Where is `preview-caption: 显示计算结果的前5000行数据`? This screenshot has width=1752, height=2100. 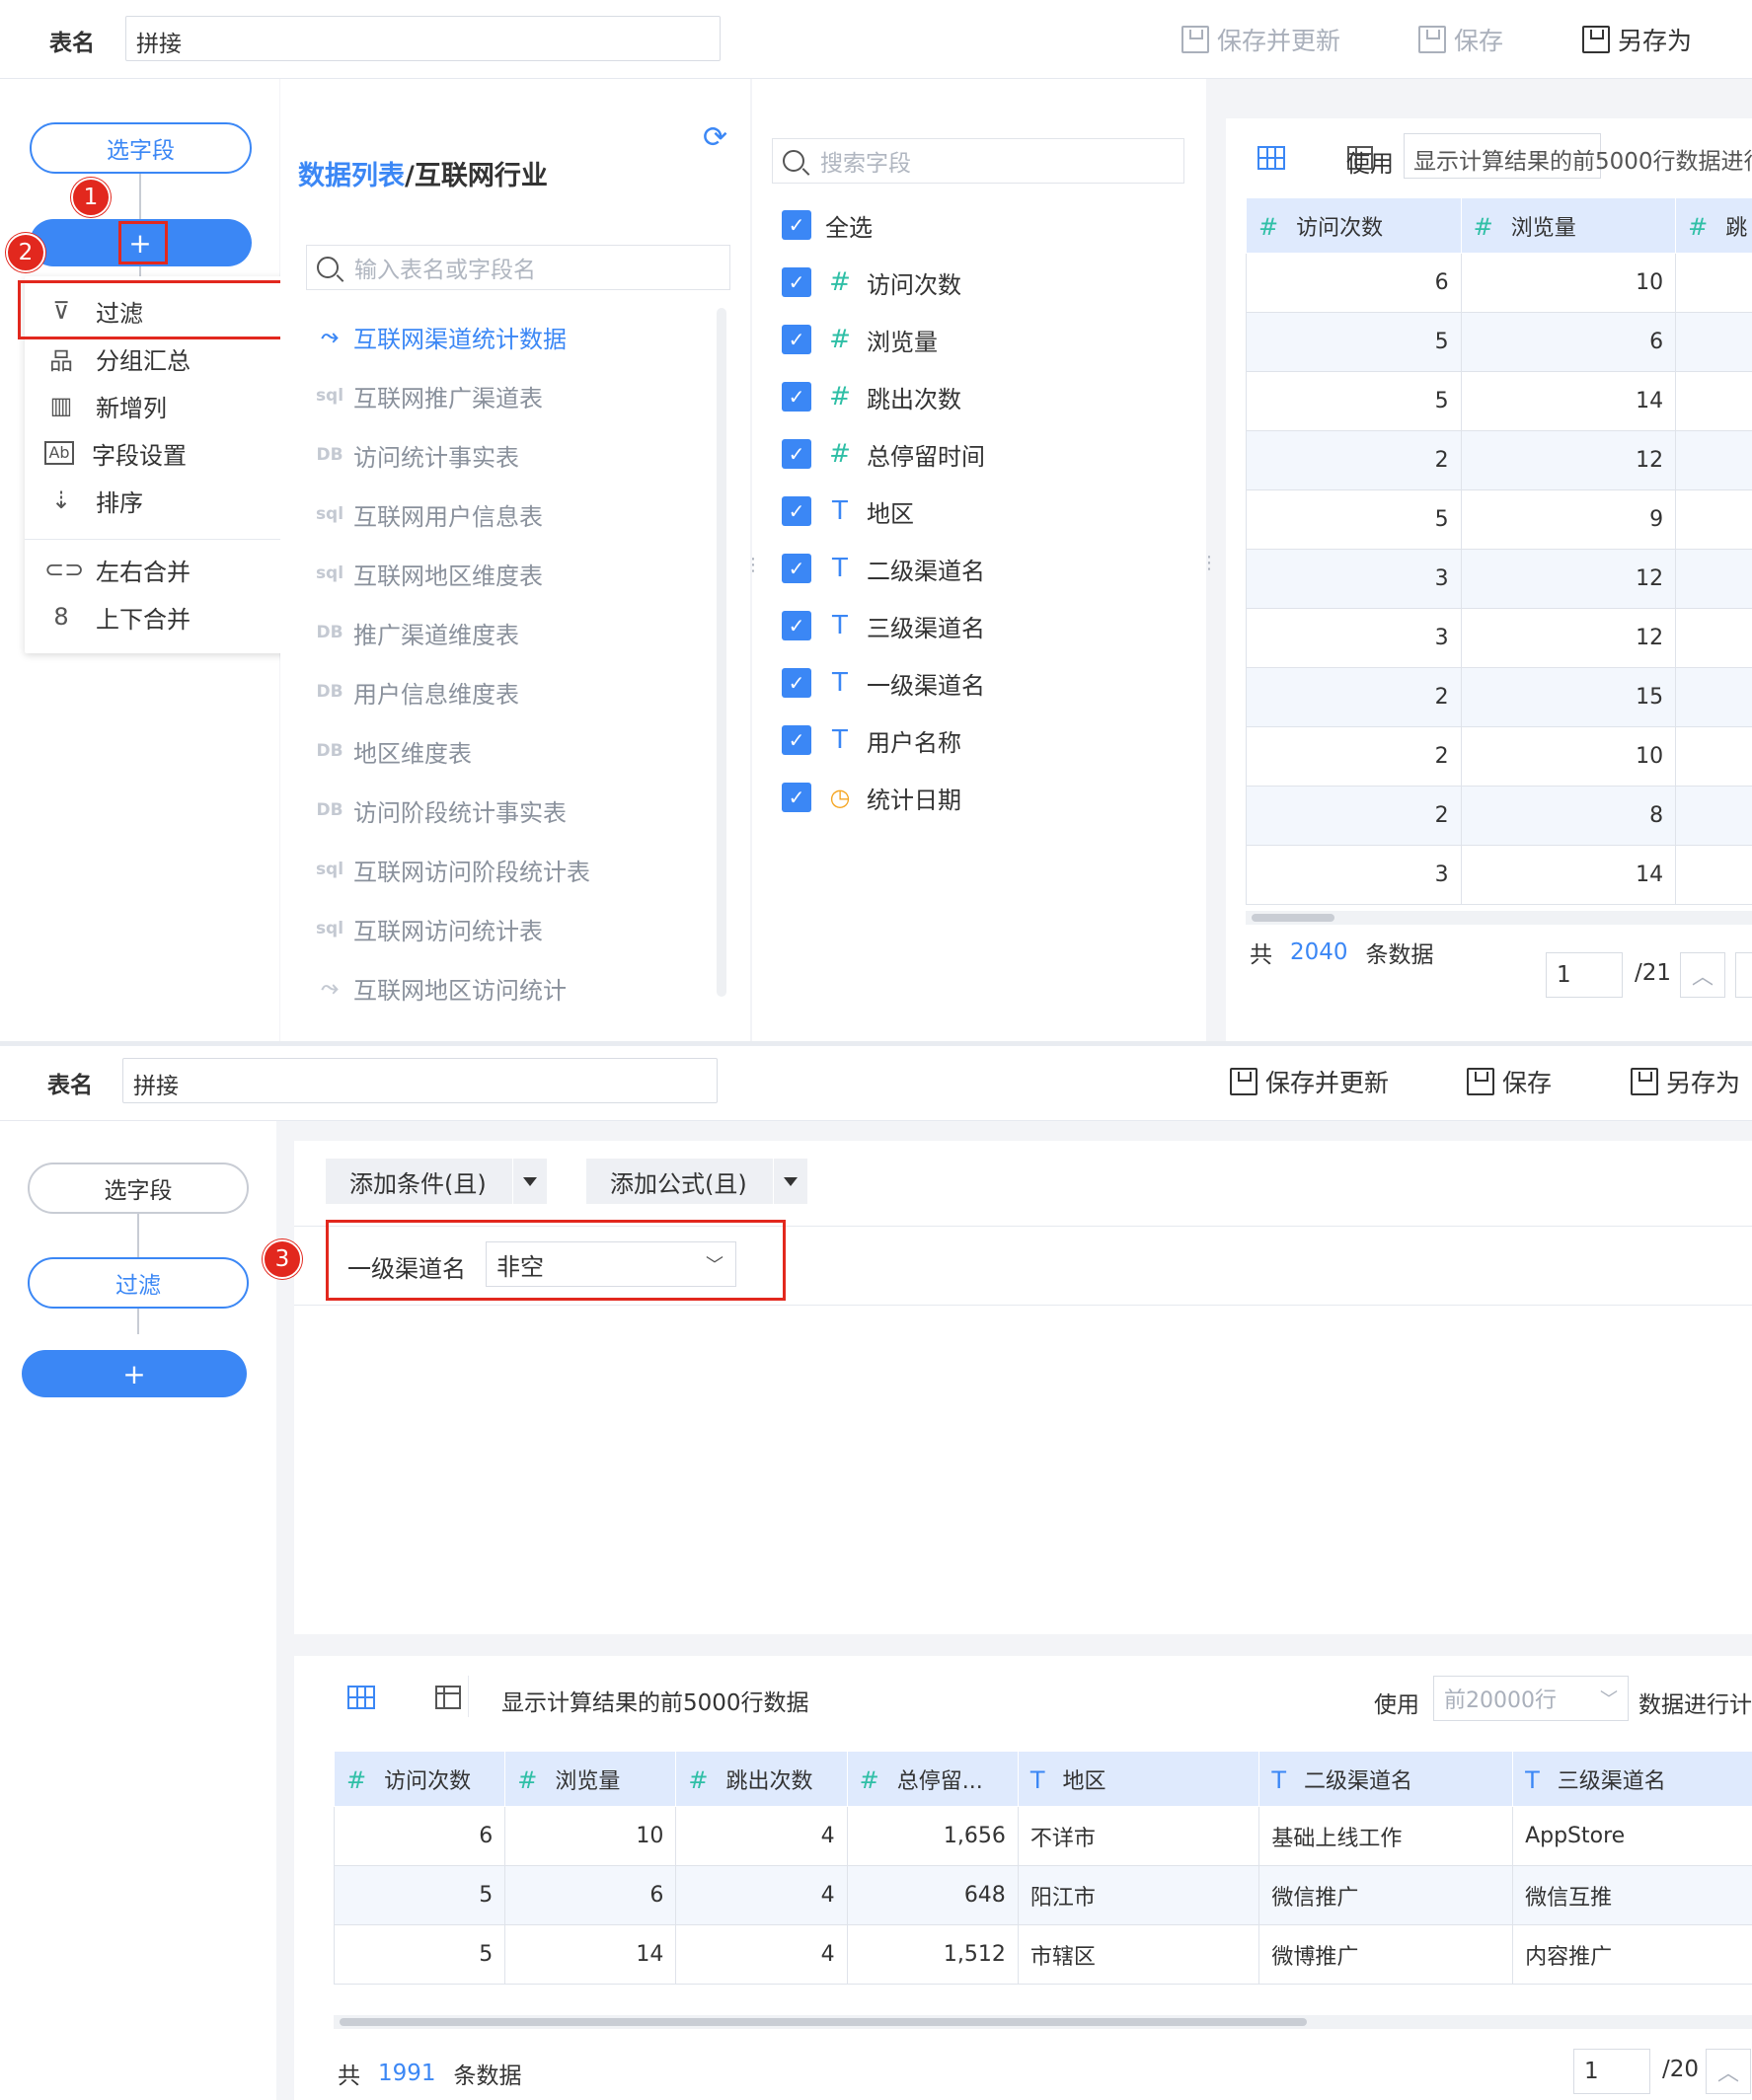 preview-caption: 显示计算结果的前5000行数据 is located at coordinates (655, 1703).